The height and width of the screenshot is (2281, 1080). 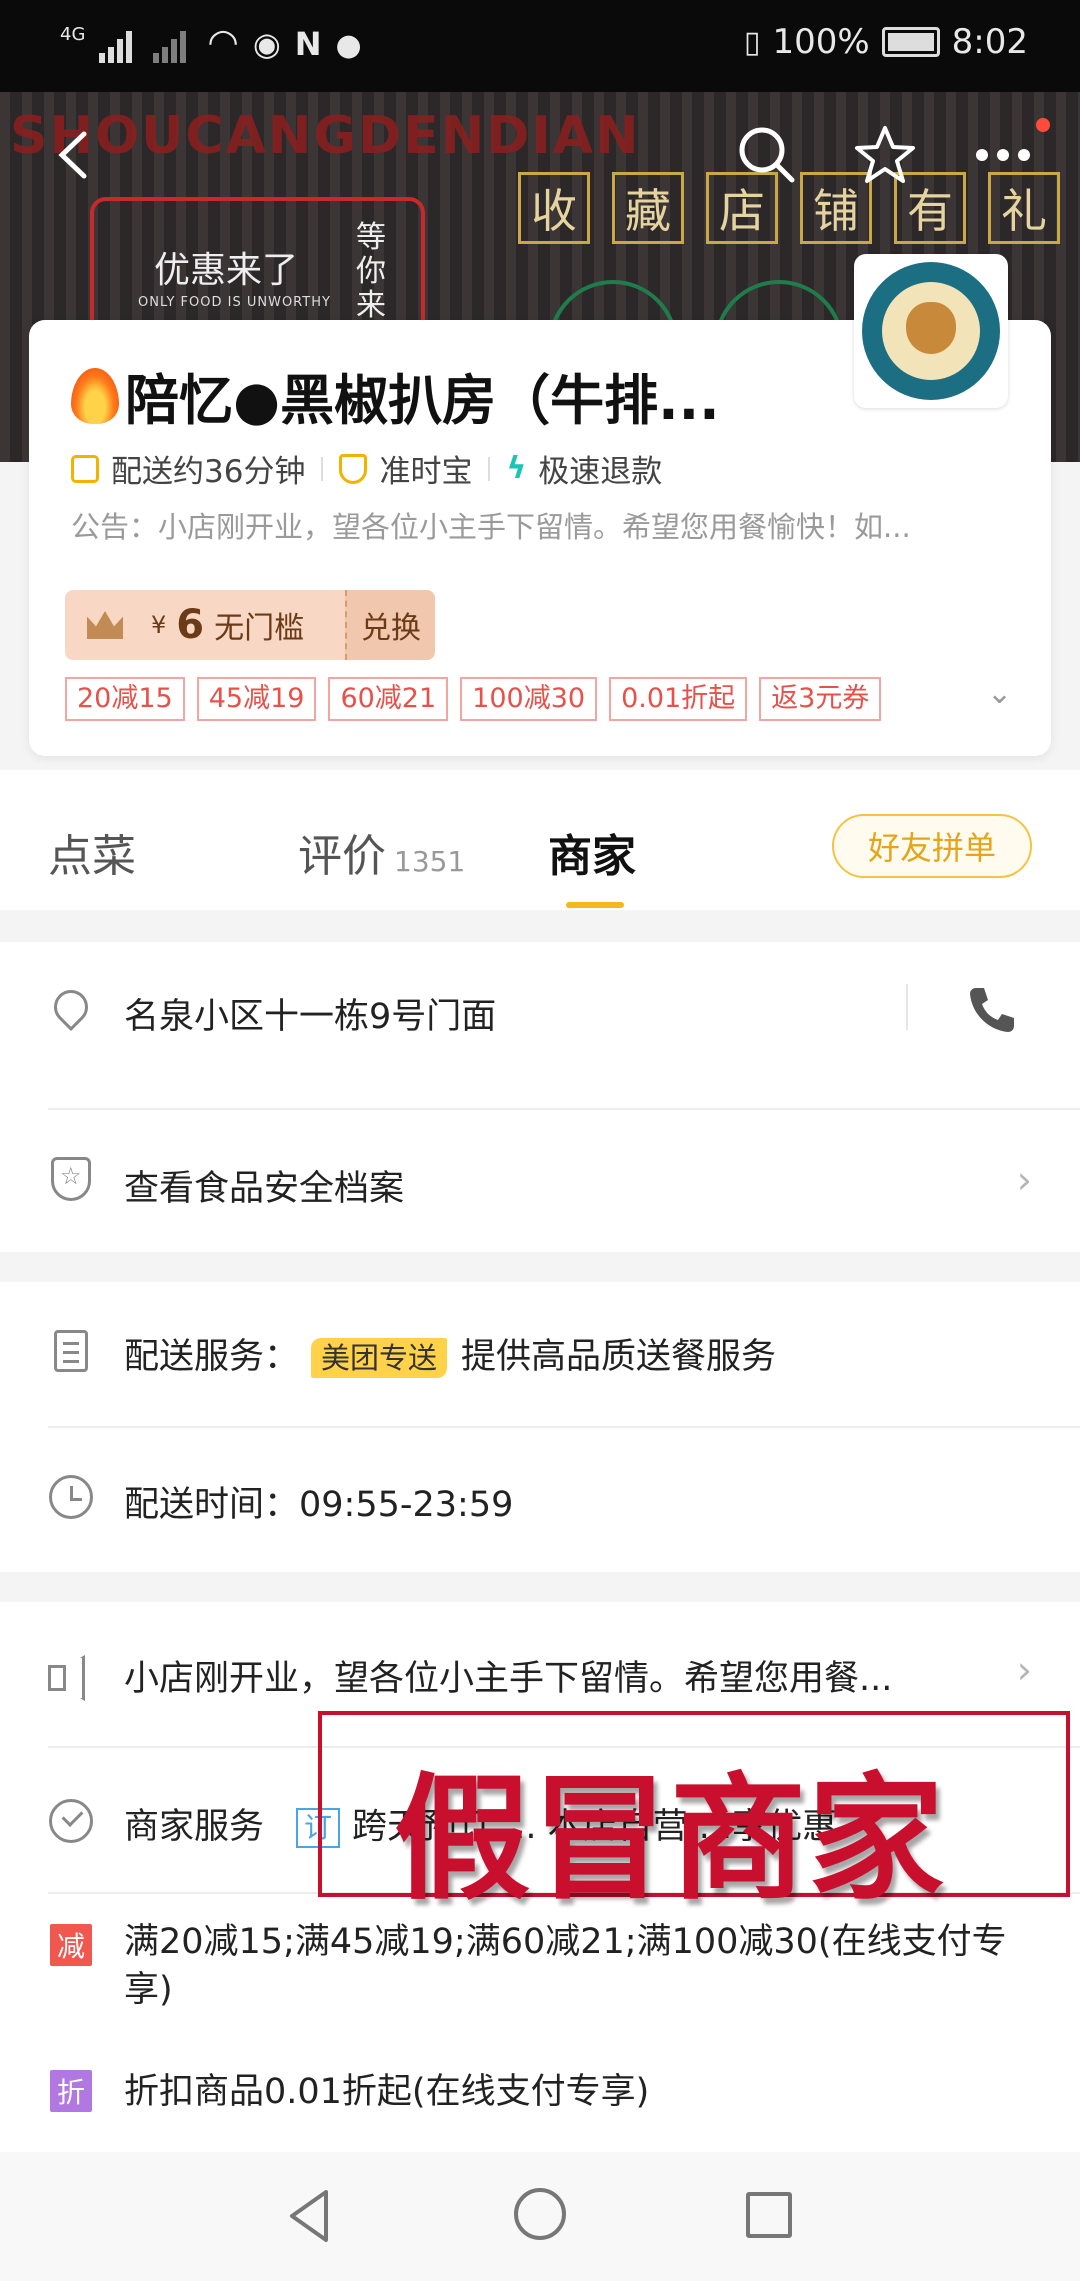 What do you see at coordinates (71, 1675) in the screenshot?
I see `speaker-icon` at bounding box center [71, 1675].